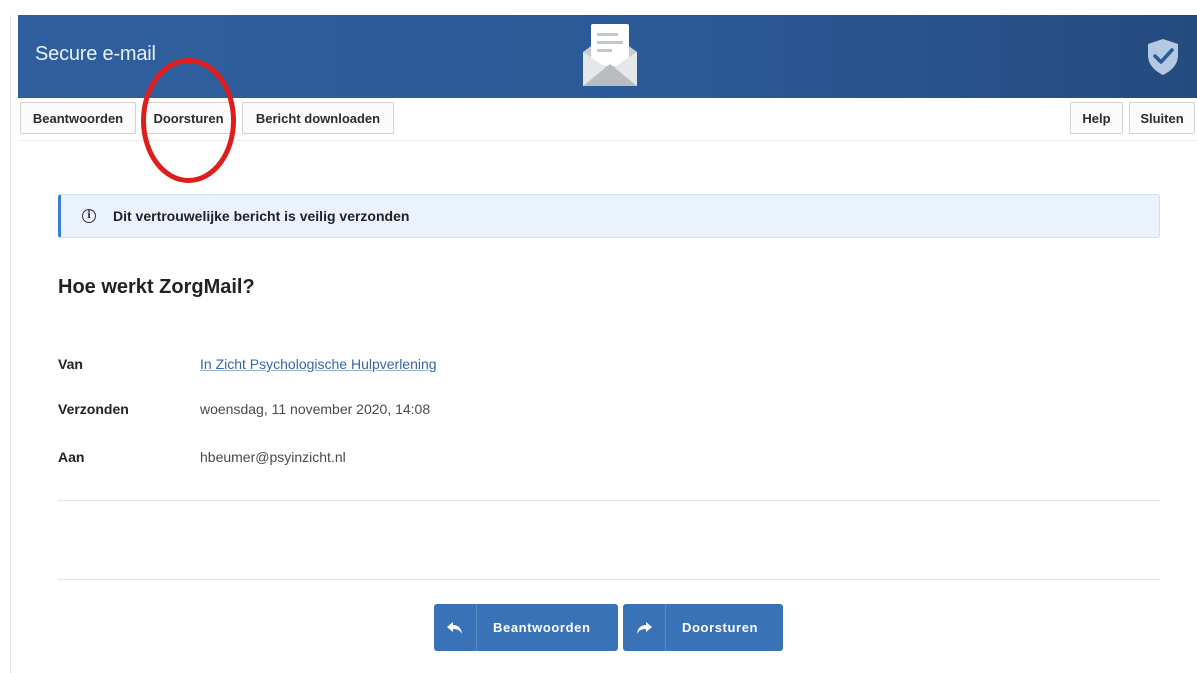 The image size is (1197, 673). What do you see at coordinates (156, 287) in the screenshot?
I see `message-subject: Hoe werkt ZorgMail?` at bounding box center [156, 287].